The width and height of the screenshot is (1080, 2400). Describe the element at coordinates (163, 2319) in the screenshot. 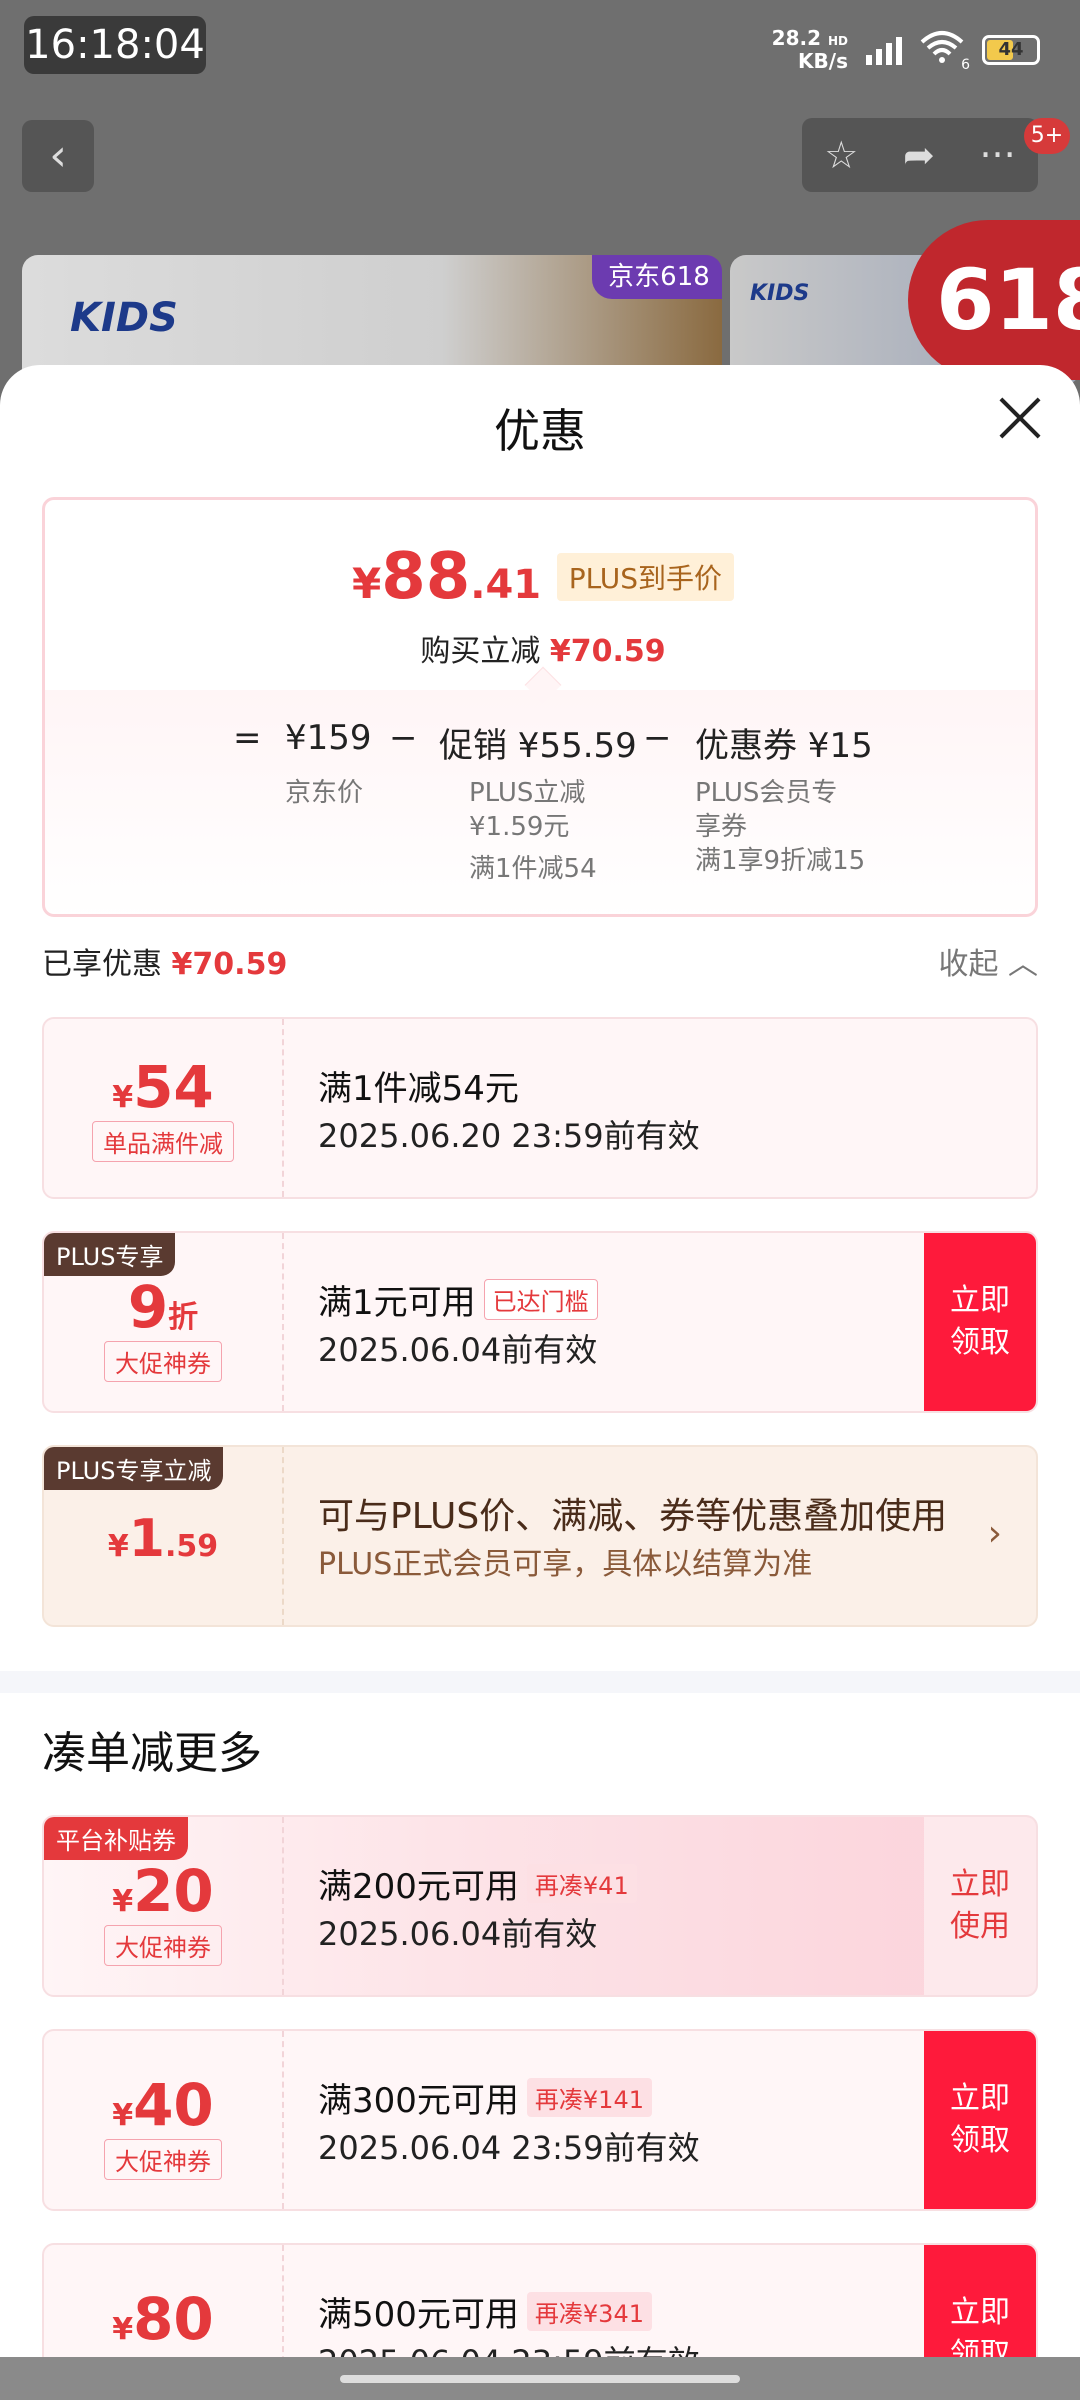

I see `coupon-amount: ¥80` at that location.